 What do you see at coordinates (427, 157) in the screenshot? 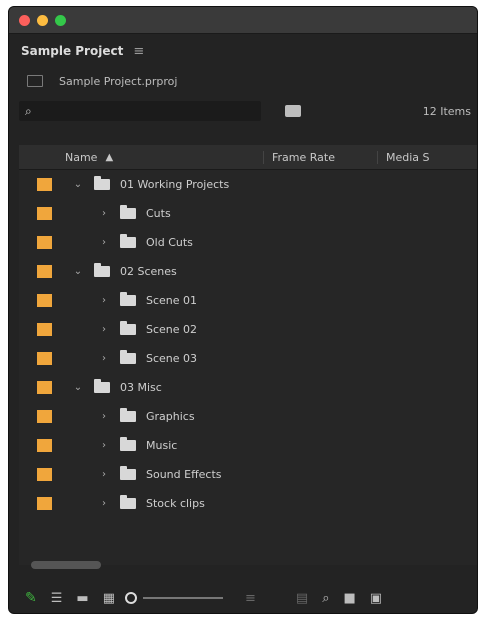
I see `column-media-start: Media S` at bounding box center [427, 157].